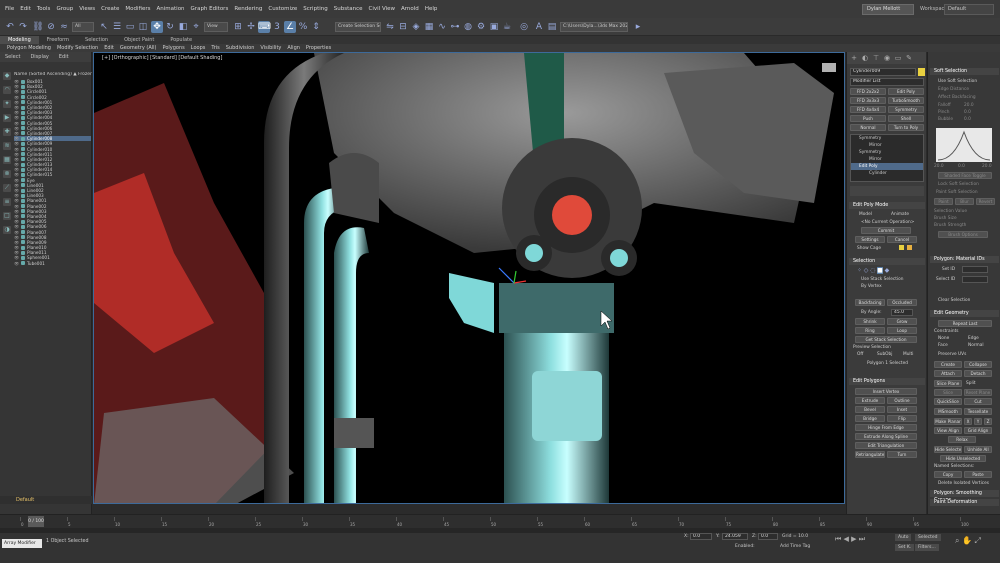 This screenshot has height=563, width=1000. What do you see at coordinates (886, 339) in the screenshot?
I see `get-stack-selection-button: Get Stack Selection` at bounding box center [886, 339].